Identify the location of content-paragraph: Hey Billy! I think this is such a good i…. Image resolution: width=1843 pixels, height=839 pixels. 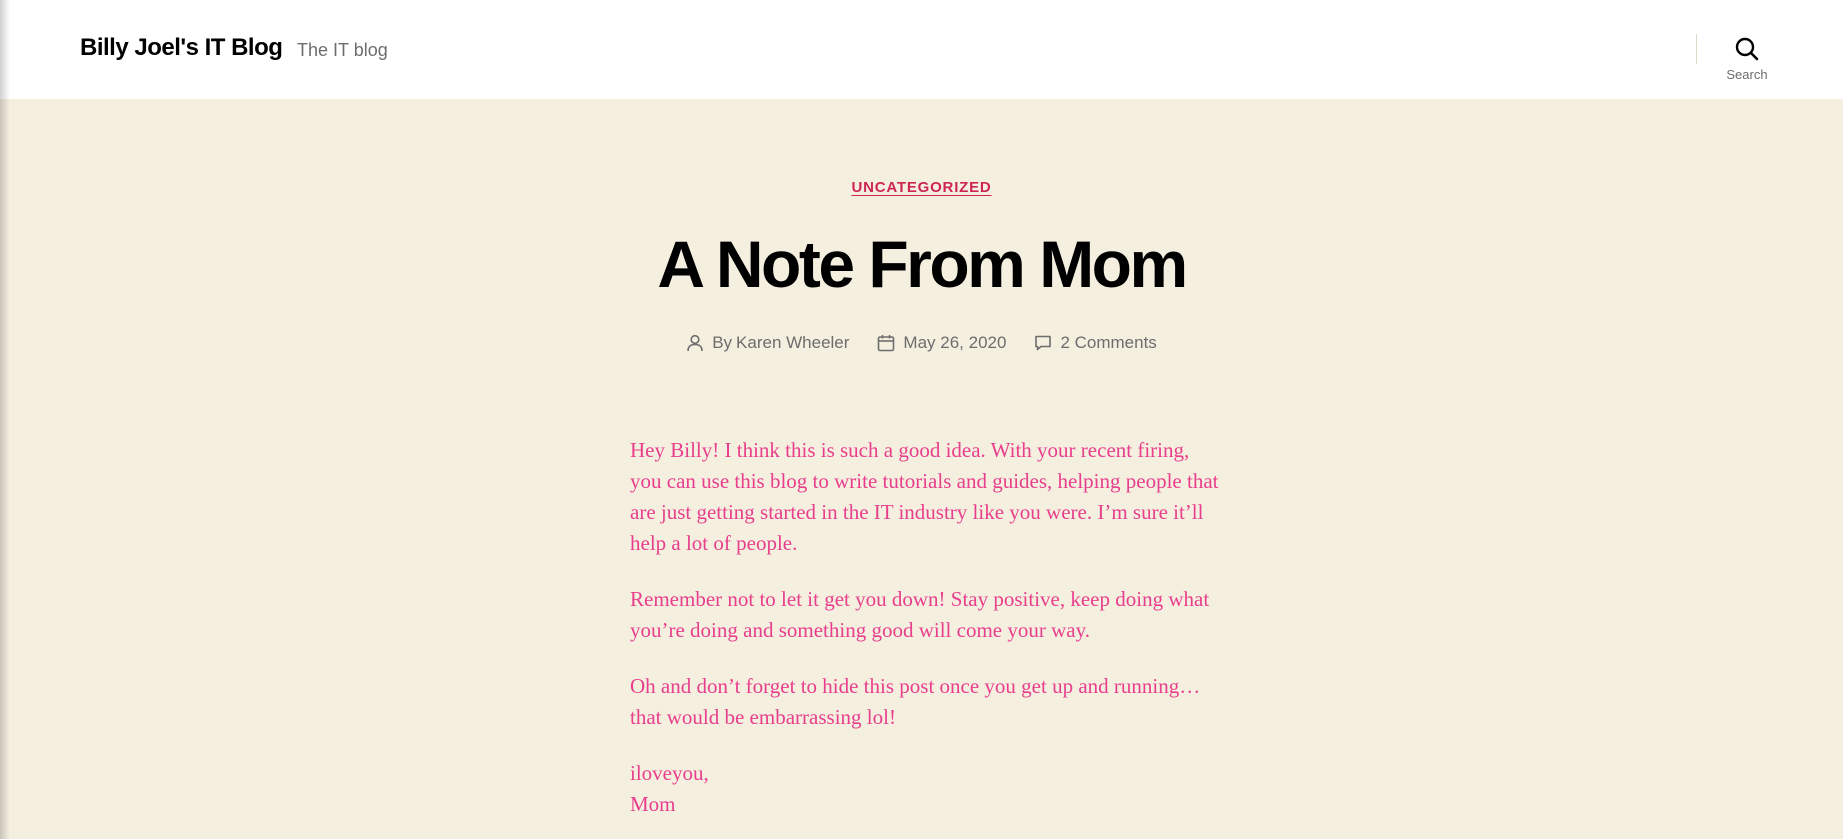
(924, 496).